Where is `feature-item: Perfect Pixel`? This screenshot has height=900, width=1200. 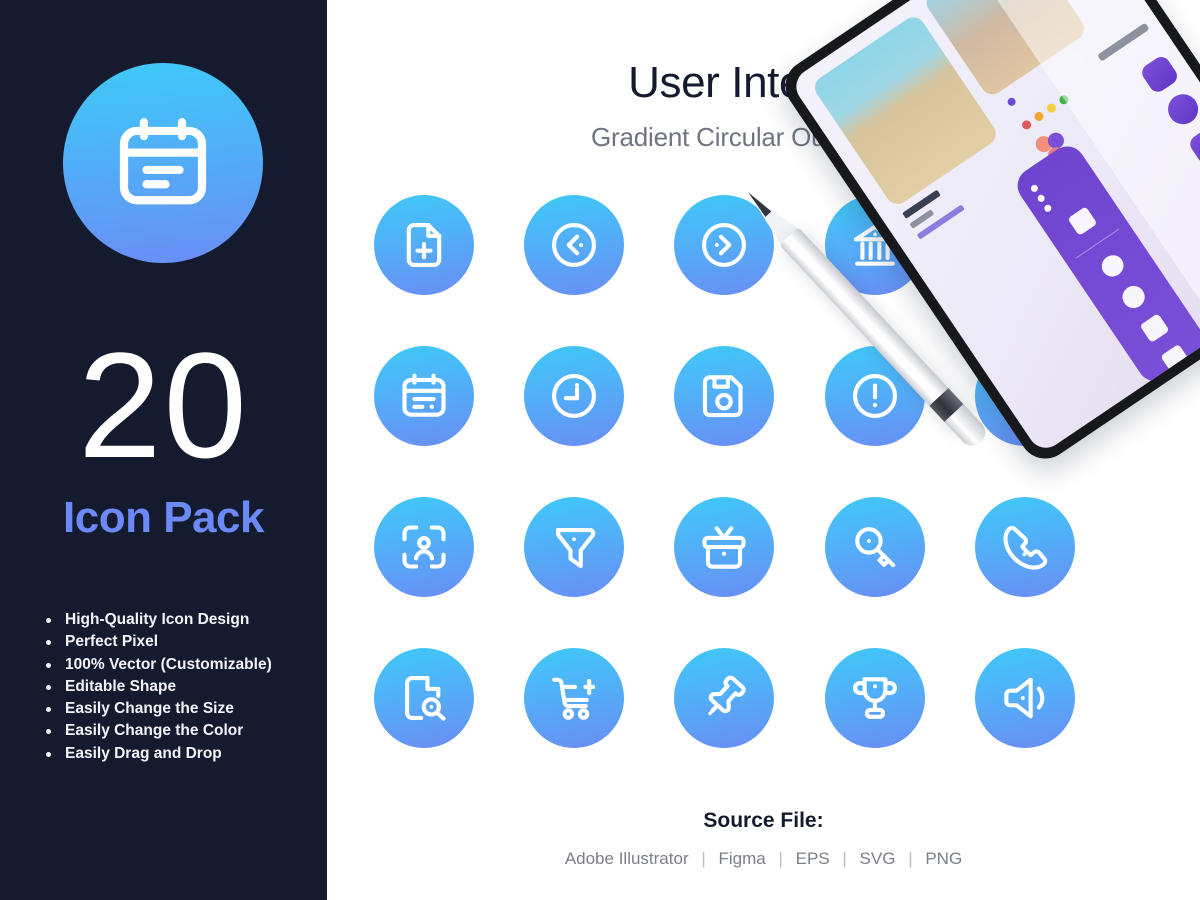 feature-item: Perfect Pixel is located at coordinates (159, 642).